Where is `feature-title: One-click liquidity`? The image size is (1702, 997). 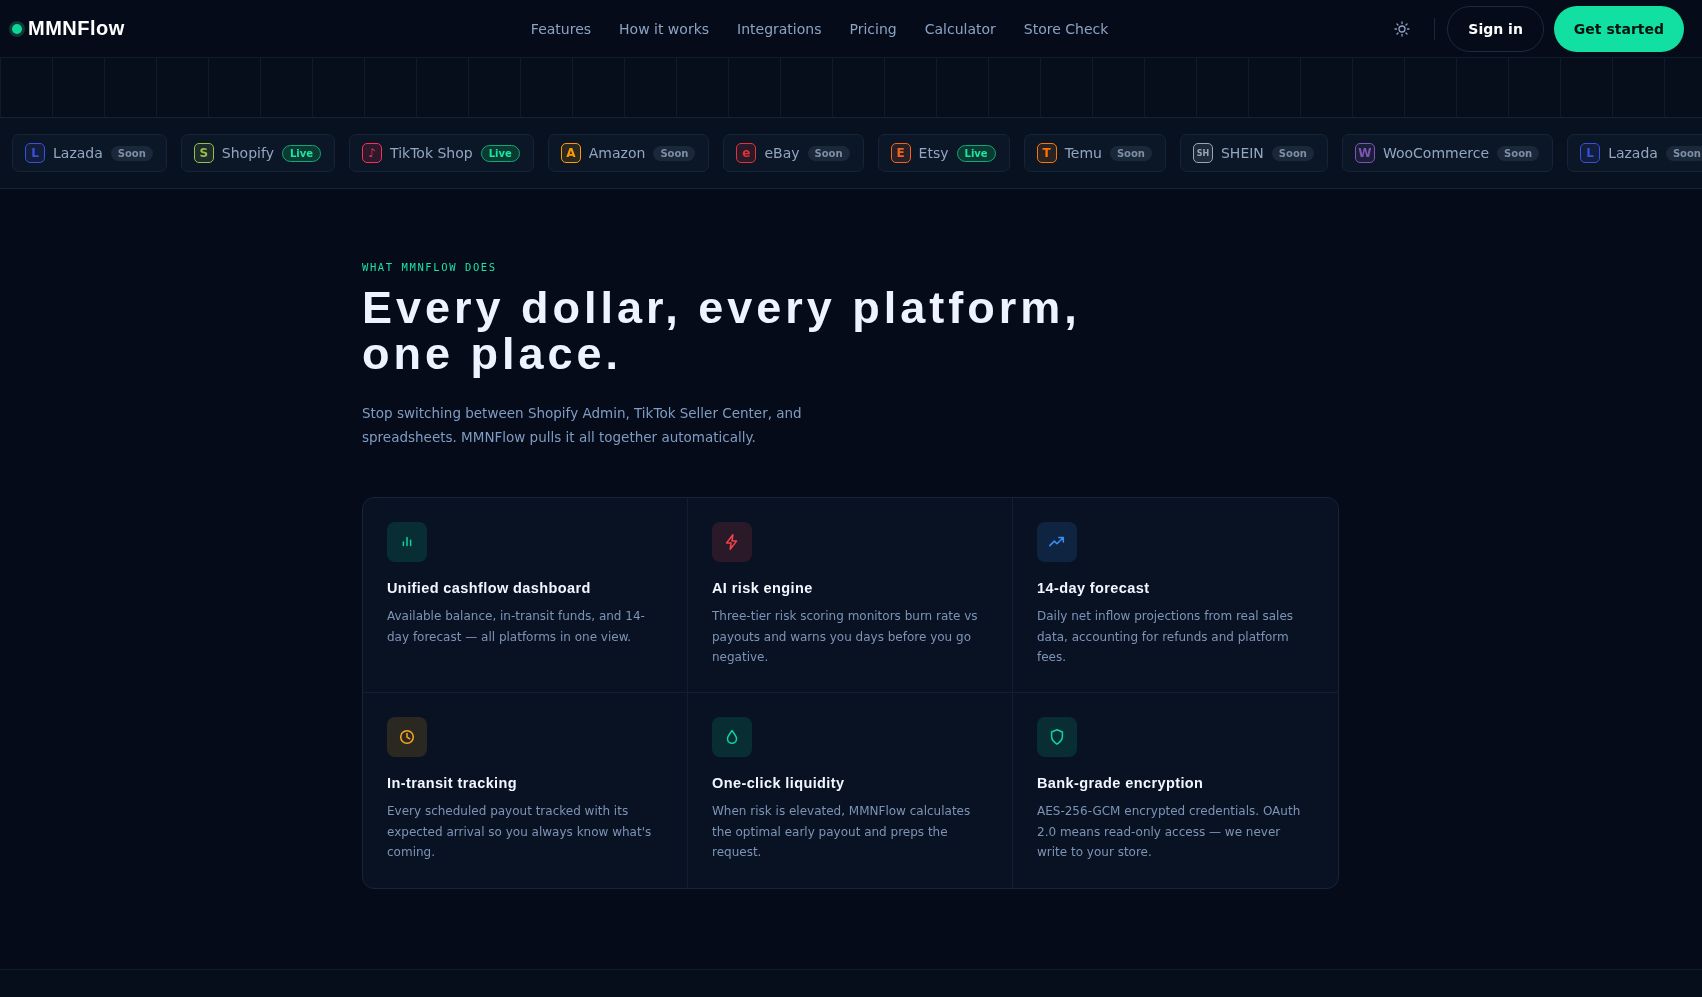
feature-title: One-click liquidity is located at coordinates (779, 783).